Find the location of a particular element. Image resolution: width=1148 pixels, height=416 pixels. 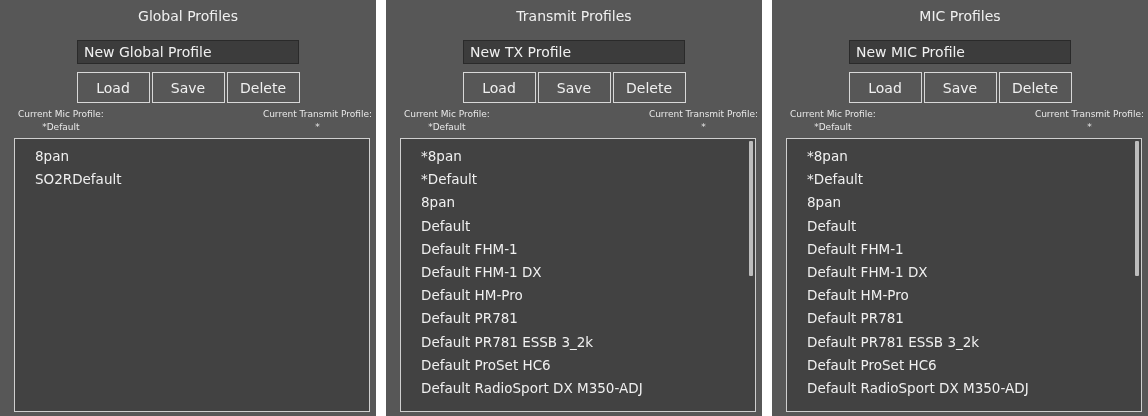

panel-title: MIC Profiles is located at coordinates (960, 16).